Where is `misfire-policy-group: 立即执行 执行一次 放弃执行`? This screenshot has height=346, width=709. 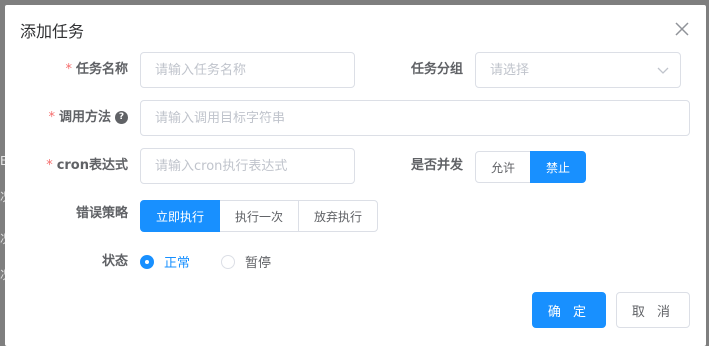 misfire-policy-group: 立即执行 执行一次 放弃执行 is located at coordinates (259, 216).